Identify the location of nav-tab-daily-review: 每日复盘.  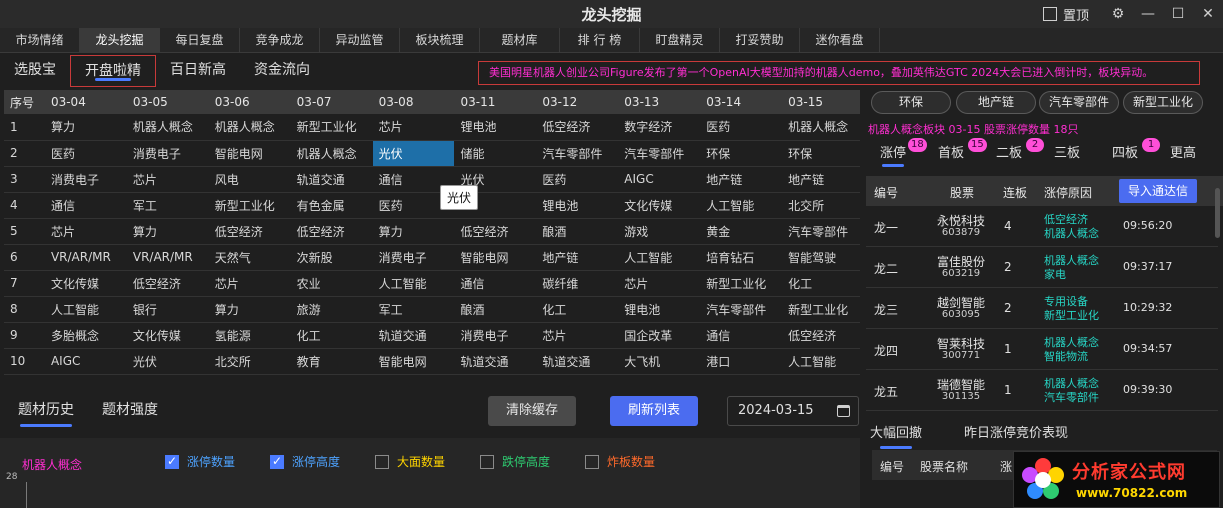
(200, 40).